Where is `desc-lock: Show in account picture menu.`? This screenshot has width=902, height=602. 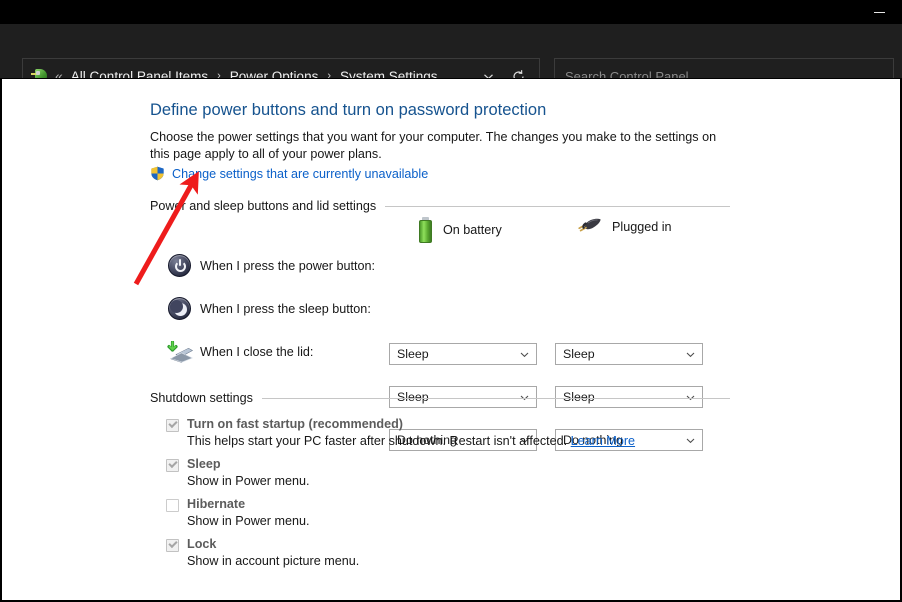
desc-lock: Show in account picture menu. is located at coordinates (273, 561).